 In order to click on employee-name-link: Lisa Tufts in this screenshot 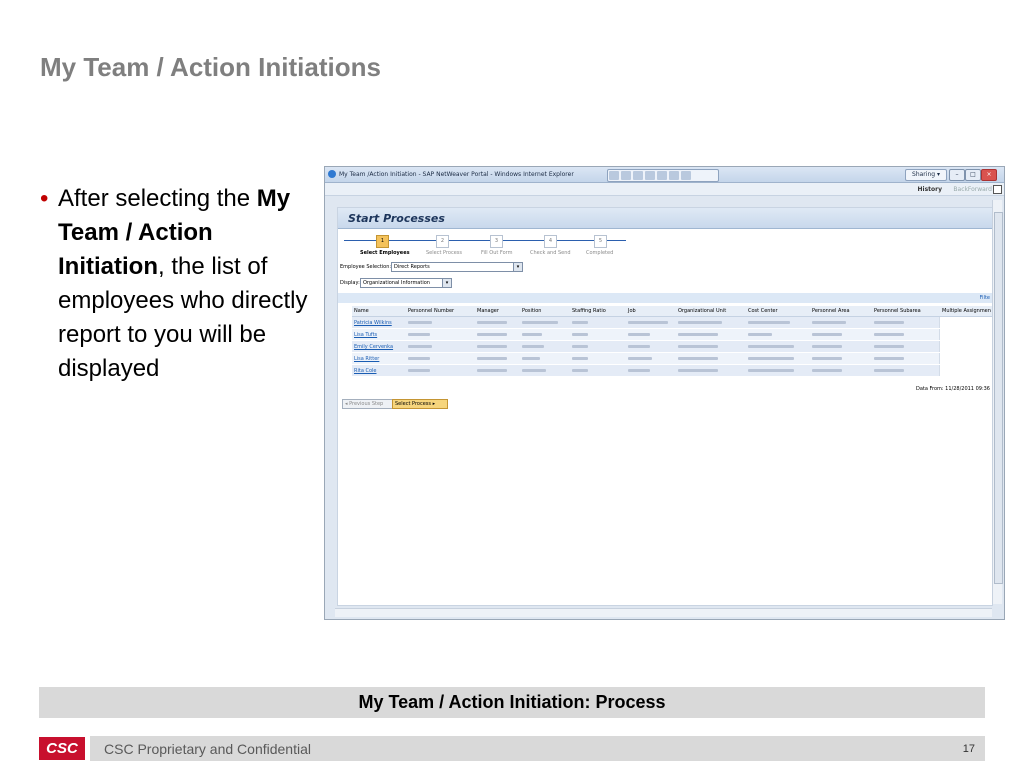, I will do `click(365, 335)`.